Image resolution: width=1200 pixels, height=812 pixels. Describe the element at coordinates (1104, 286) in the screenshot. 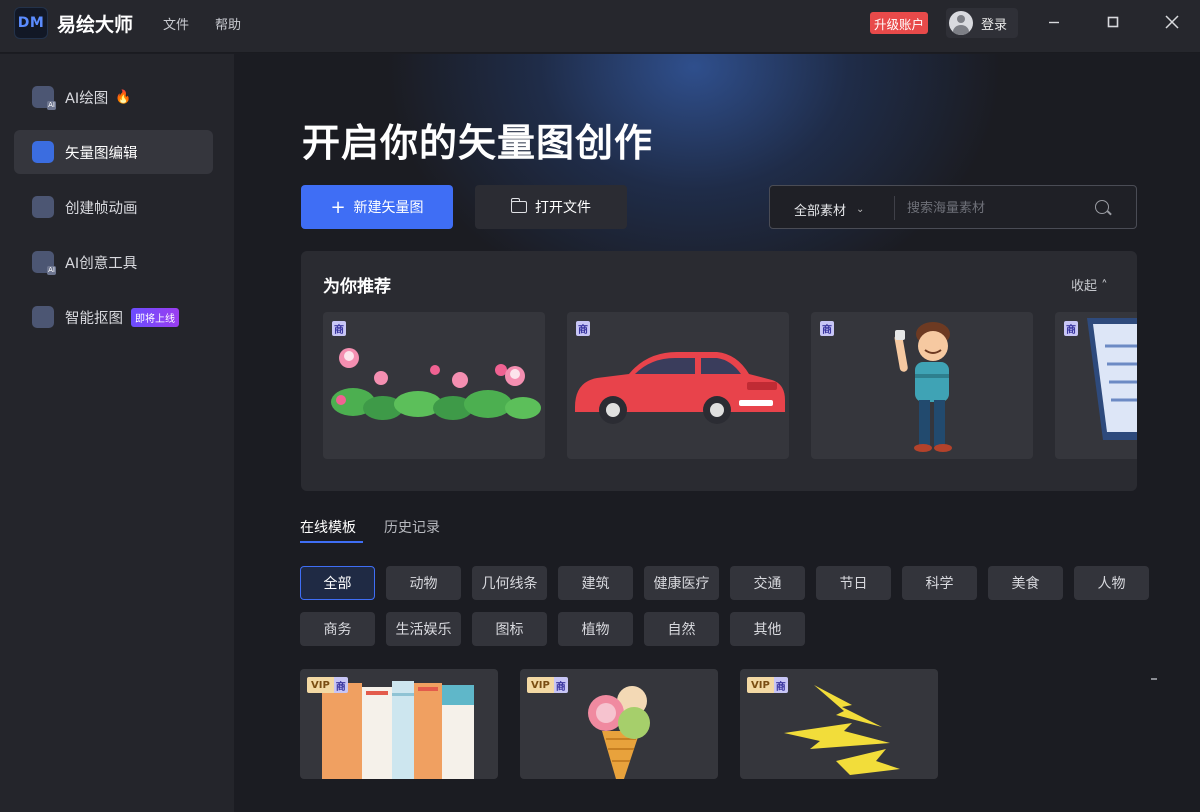

I see `chevron-up-icon: ˄` at that location.